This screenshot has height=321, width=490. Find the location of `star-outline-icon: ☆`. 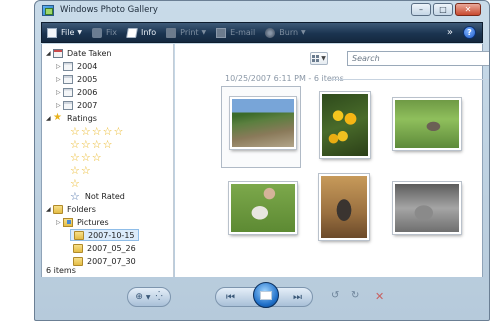

star-outline-icon: ☆ is located at coordinates (75, 196).